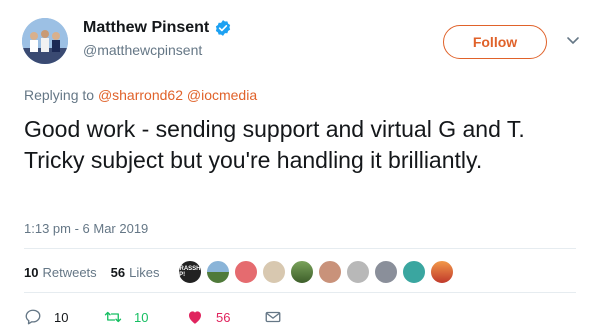  I want to click on avatar, so click(45, 41).